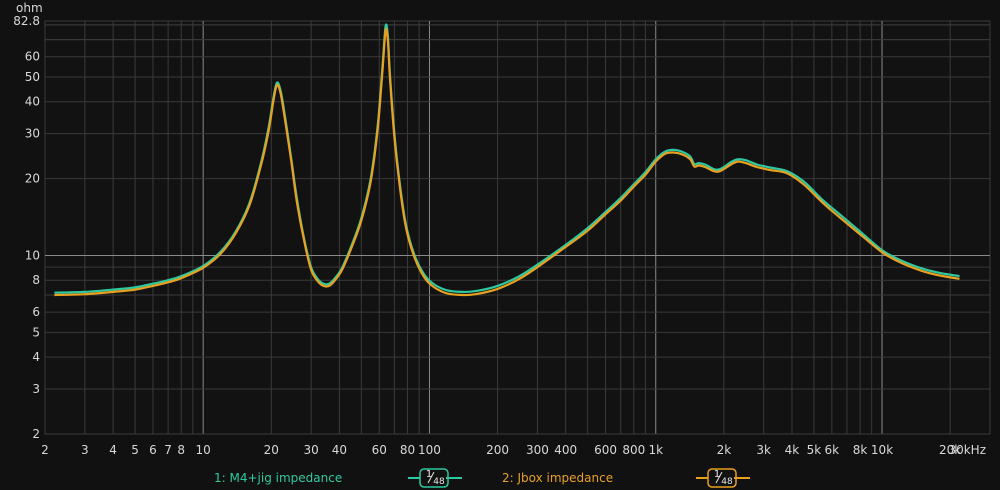 The width and height of the screenshot is (1000, 490). Describe the element at coordinates (36, 312) in the screenshot. I see `y-tick-label: 6` at that location.